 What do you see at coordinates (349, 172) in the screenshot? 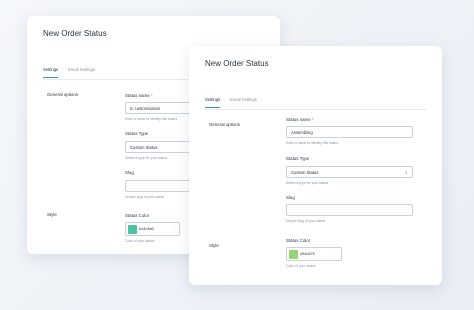
I see `status-type-select: Custom Status ⇕` at bounding box center [349, 172].